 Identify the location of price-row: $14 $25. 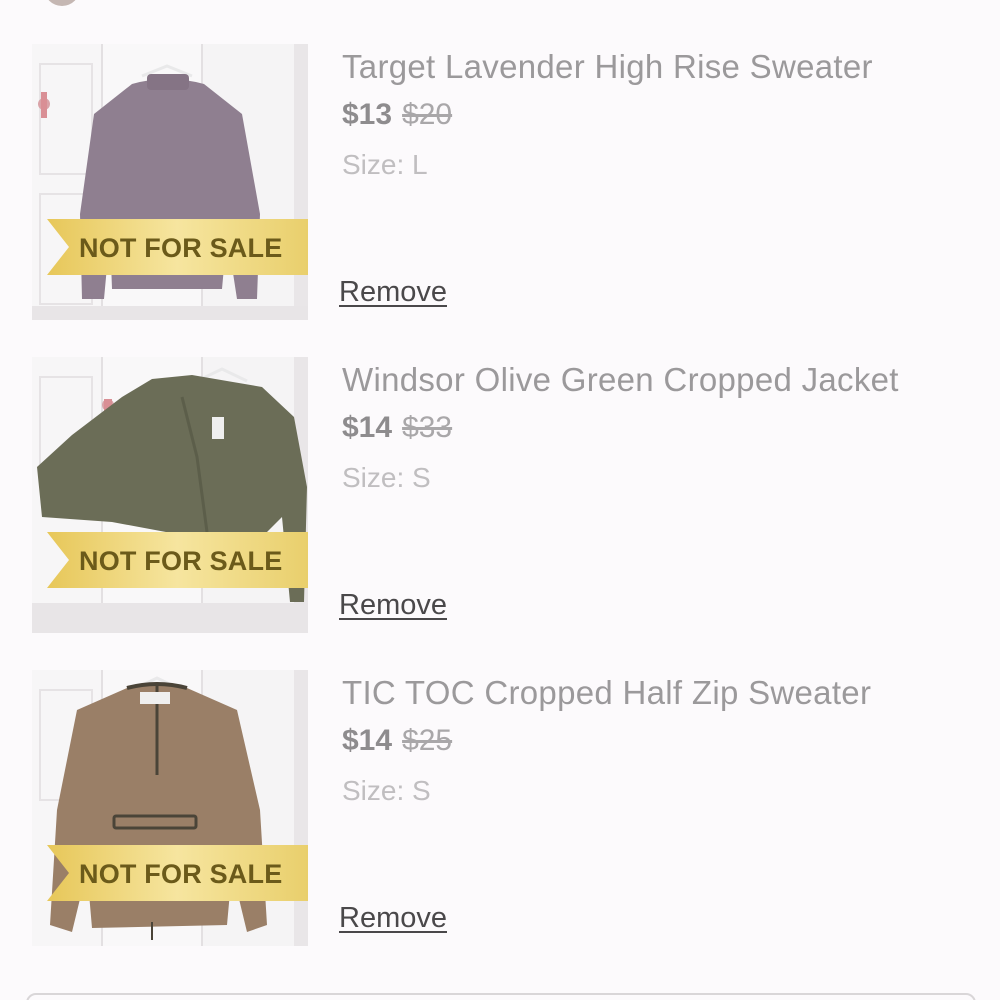
(397, 741).